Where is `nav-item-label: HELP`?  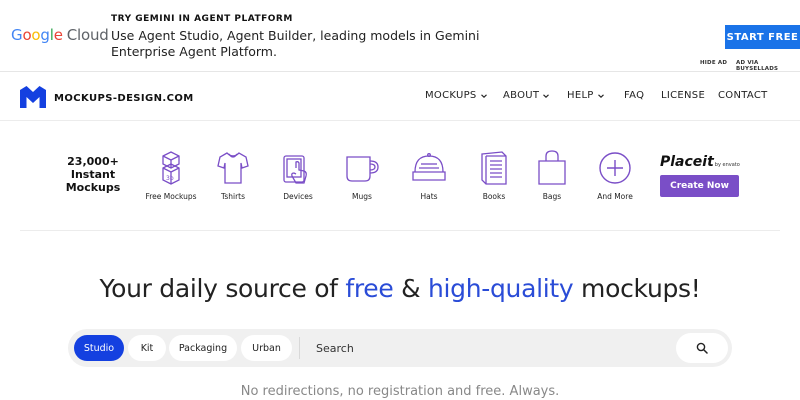
nav-item-label: HELP is located at coordinates (580, 95).